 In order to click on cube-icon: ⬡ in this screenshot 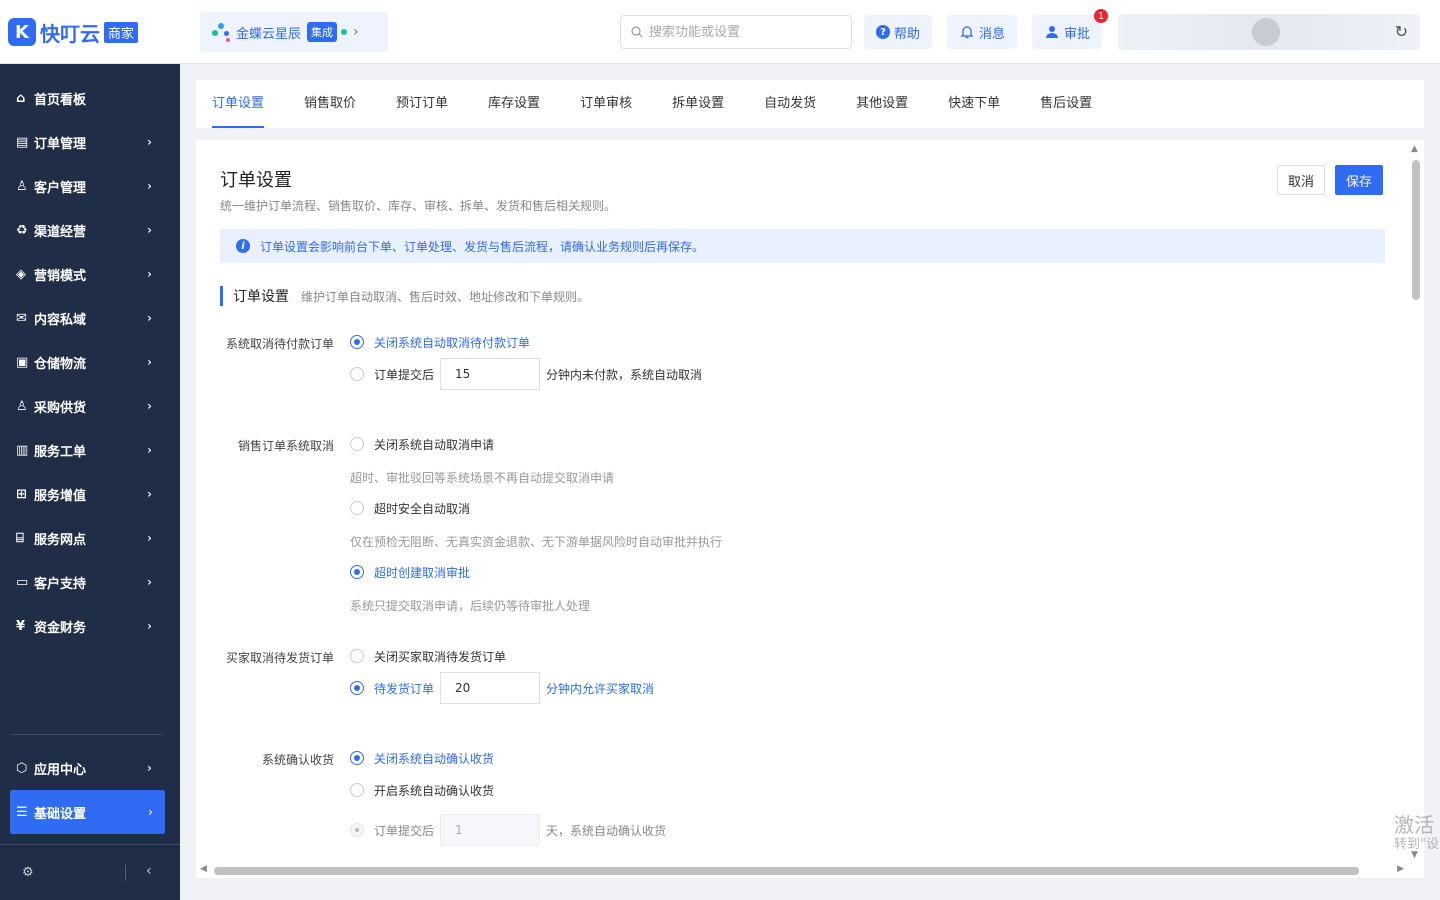, I will do `click(22, 768)`.